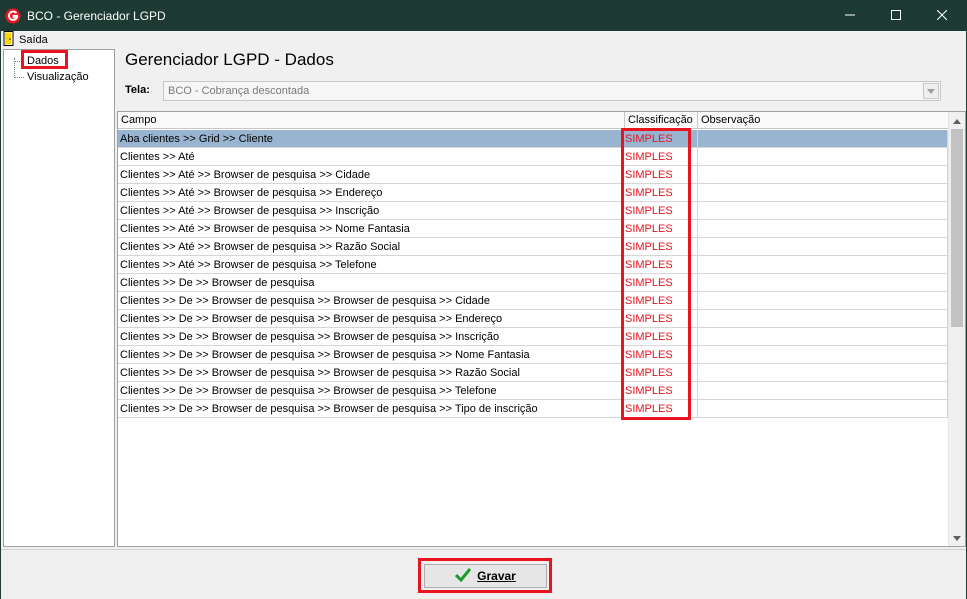  I want to click on minimize-icon, so click(850, 16).